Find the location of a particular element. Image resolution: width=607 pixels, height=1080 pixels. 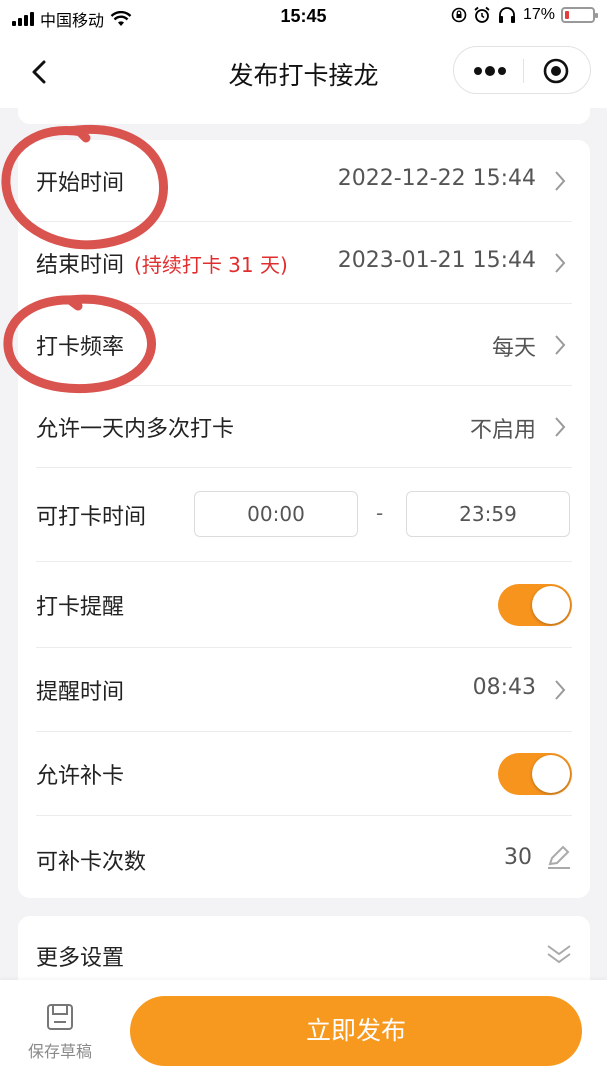

reminder-time-row: 提醒时间 08:43 is located at coordinates (304, 690).